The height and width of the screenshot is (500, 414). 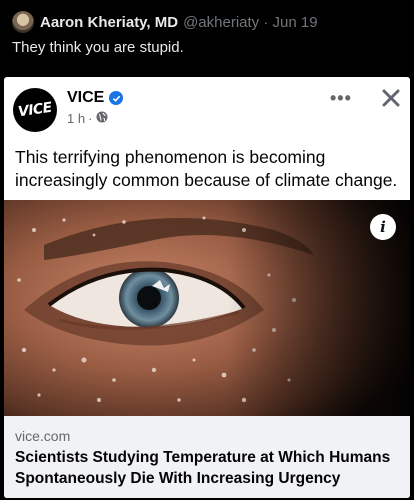 What do you see at coordinates (76, 118) in the screenshot?
I see `post-time: 1 h` at bounding box center [76, 118].